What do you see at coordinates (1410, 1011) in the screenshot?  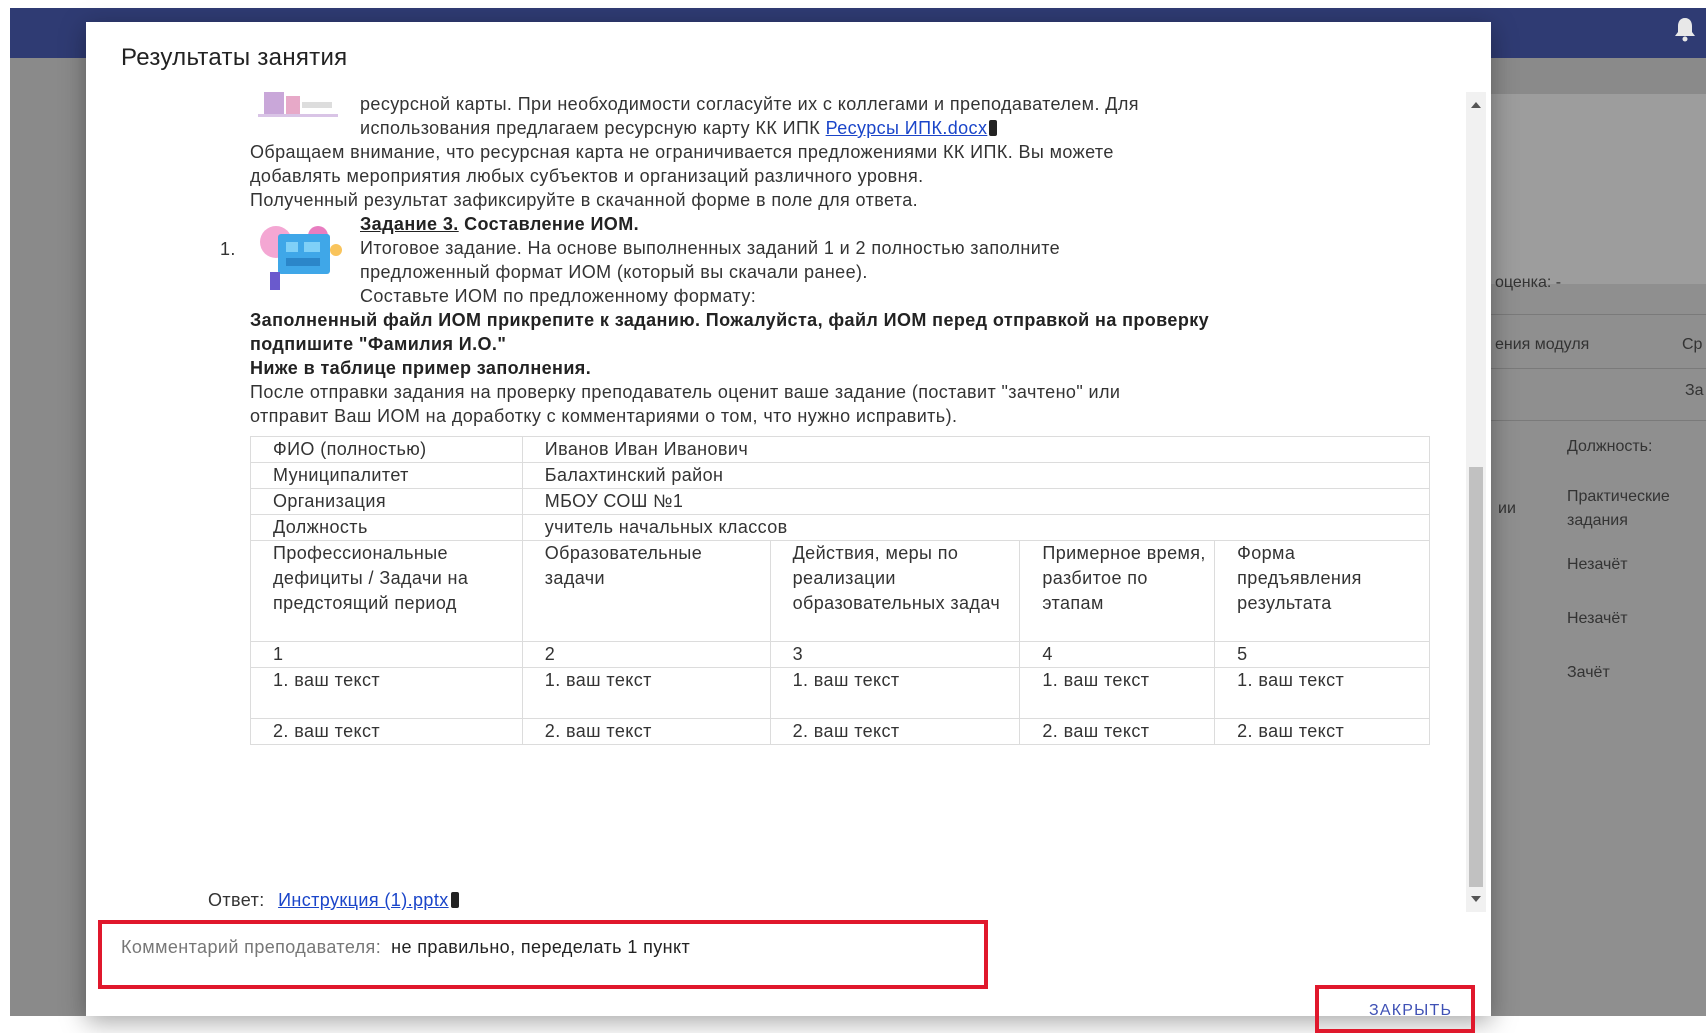 I see `close-button: ЗАКРЫТЬ` at bounding box center [1410, 1011].